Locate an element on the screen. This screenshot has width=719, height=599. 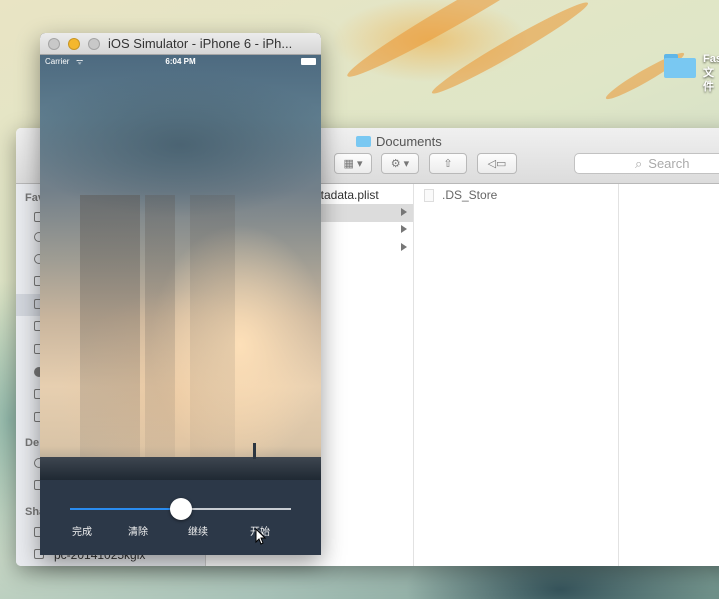
ios-status-bar: Carrier ᯤ 6:04 PM is located at coordinates (180, 62).